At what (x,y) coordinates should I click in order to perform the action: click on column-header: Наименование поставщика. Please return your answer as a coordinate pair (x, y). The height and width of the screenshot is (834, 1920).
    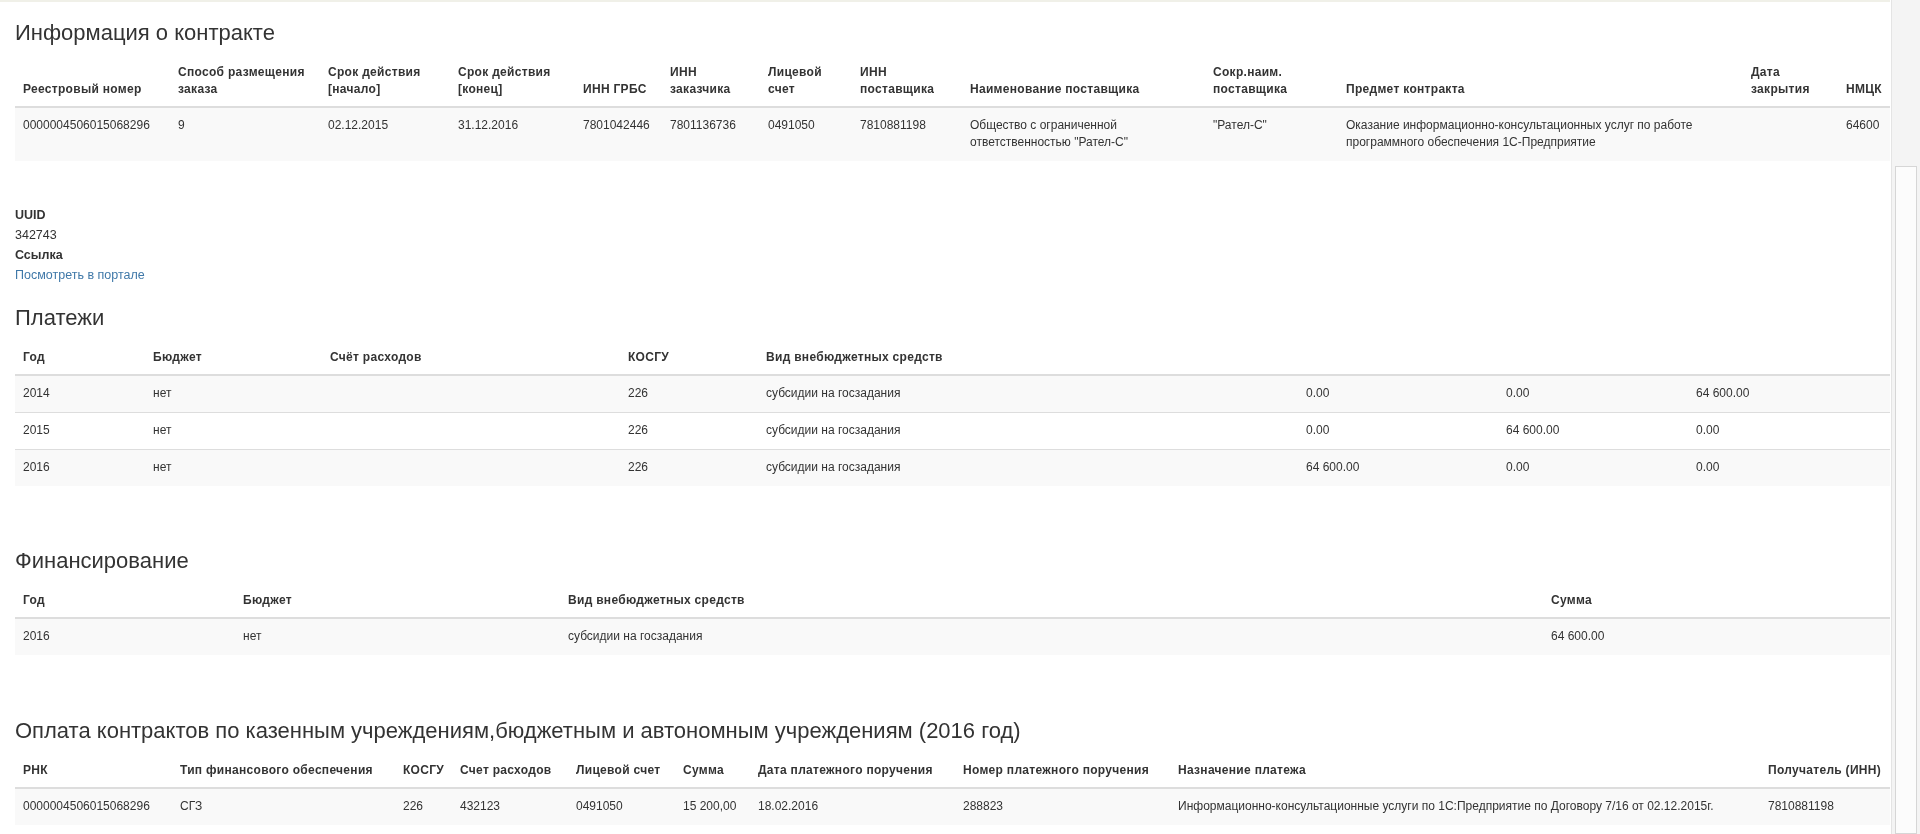
    Looking at the image, I should click on (1055, 89).